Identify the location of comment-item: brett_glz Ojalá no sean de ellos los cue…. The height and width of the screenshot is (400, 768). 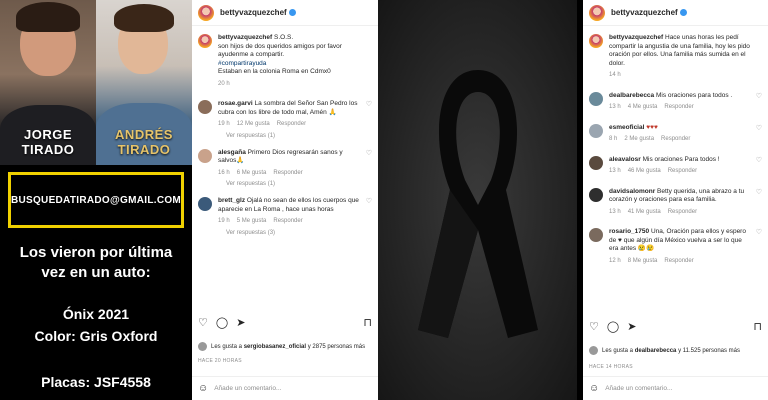
(285, 206).